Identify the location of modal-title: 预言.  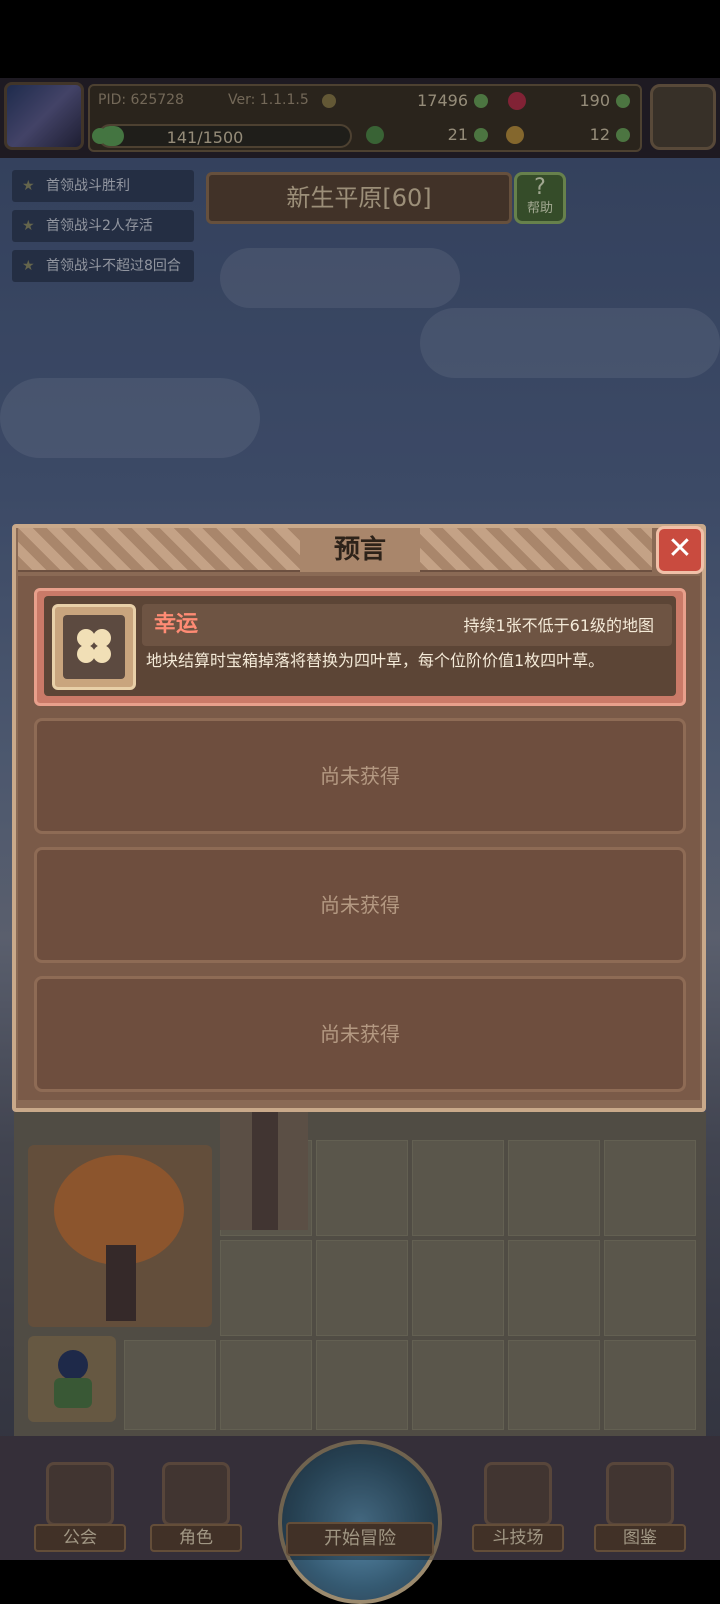
(359, 550).